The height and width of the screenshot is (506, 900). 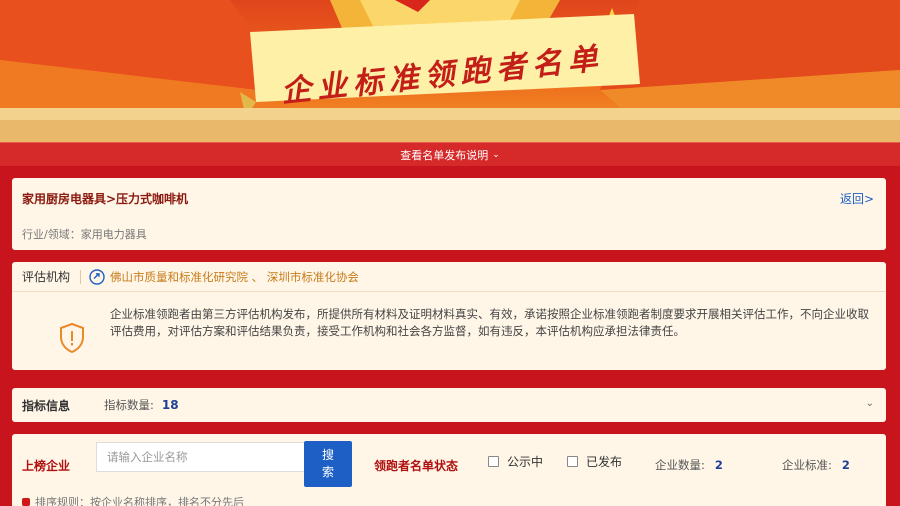 I want to click on sort-rule-note: 排序规则：按企业名称排序，排名不分先后, so click(x=133, y=500).